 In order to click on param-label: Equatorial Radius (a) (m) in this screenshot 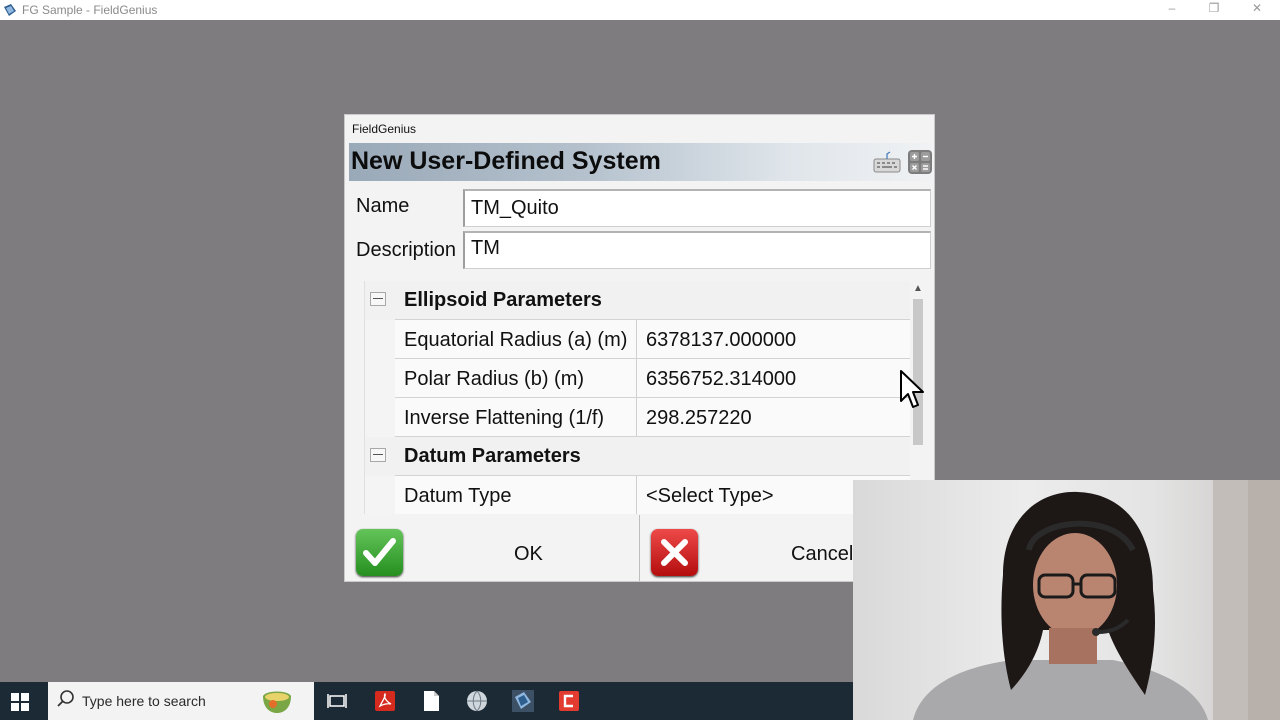, I will do `click(516, 340)`.